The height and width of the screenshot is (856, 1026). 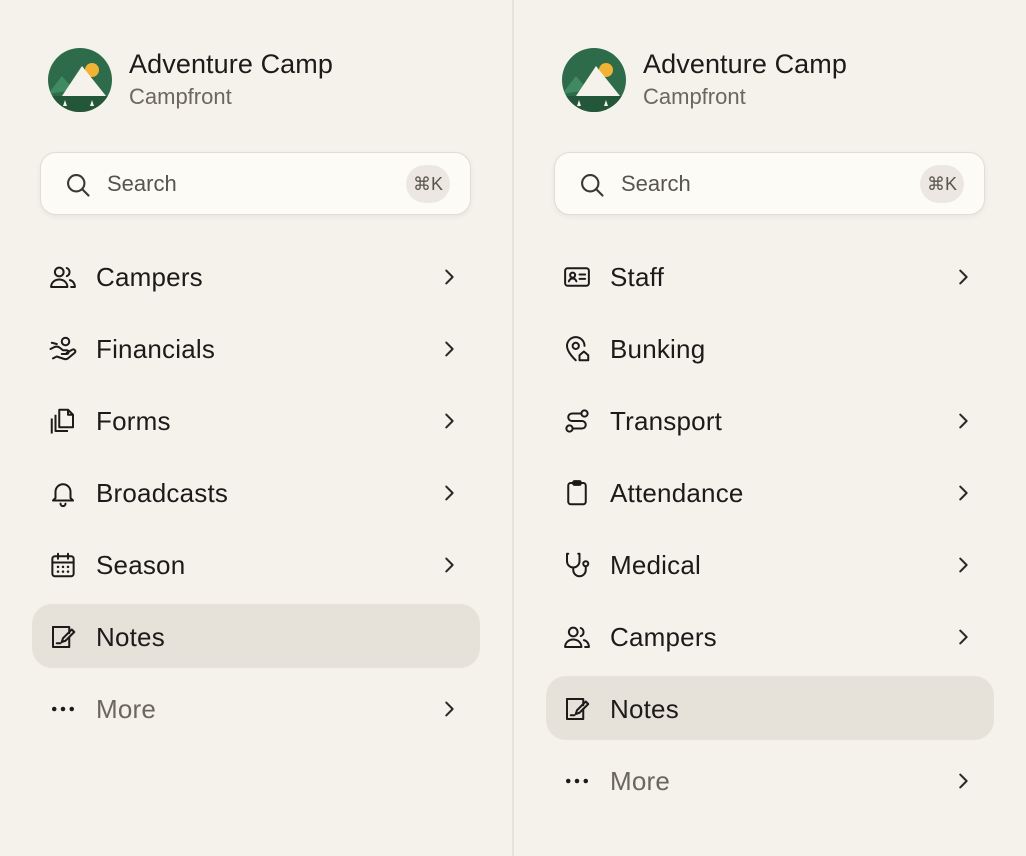 What do you see at coordinates (655, 565) in the screenshot?
I see `nav-item-label: Medical` at bounding box center [655, 565].